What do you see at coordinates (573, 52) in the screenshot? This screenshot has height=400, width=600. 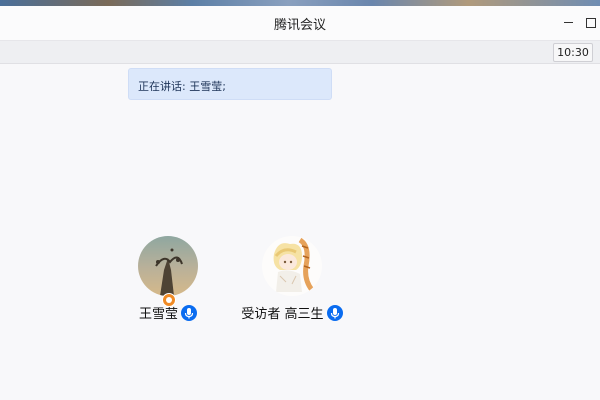 I see `meeting-clock: 10:30` at bounding box center [573, 52].